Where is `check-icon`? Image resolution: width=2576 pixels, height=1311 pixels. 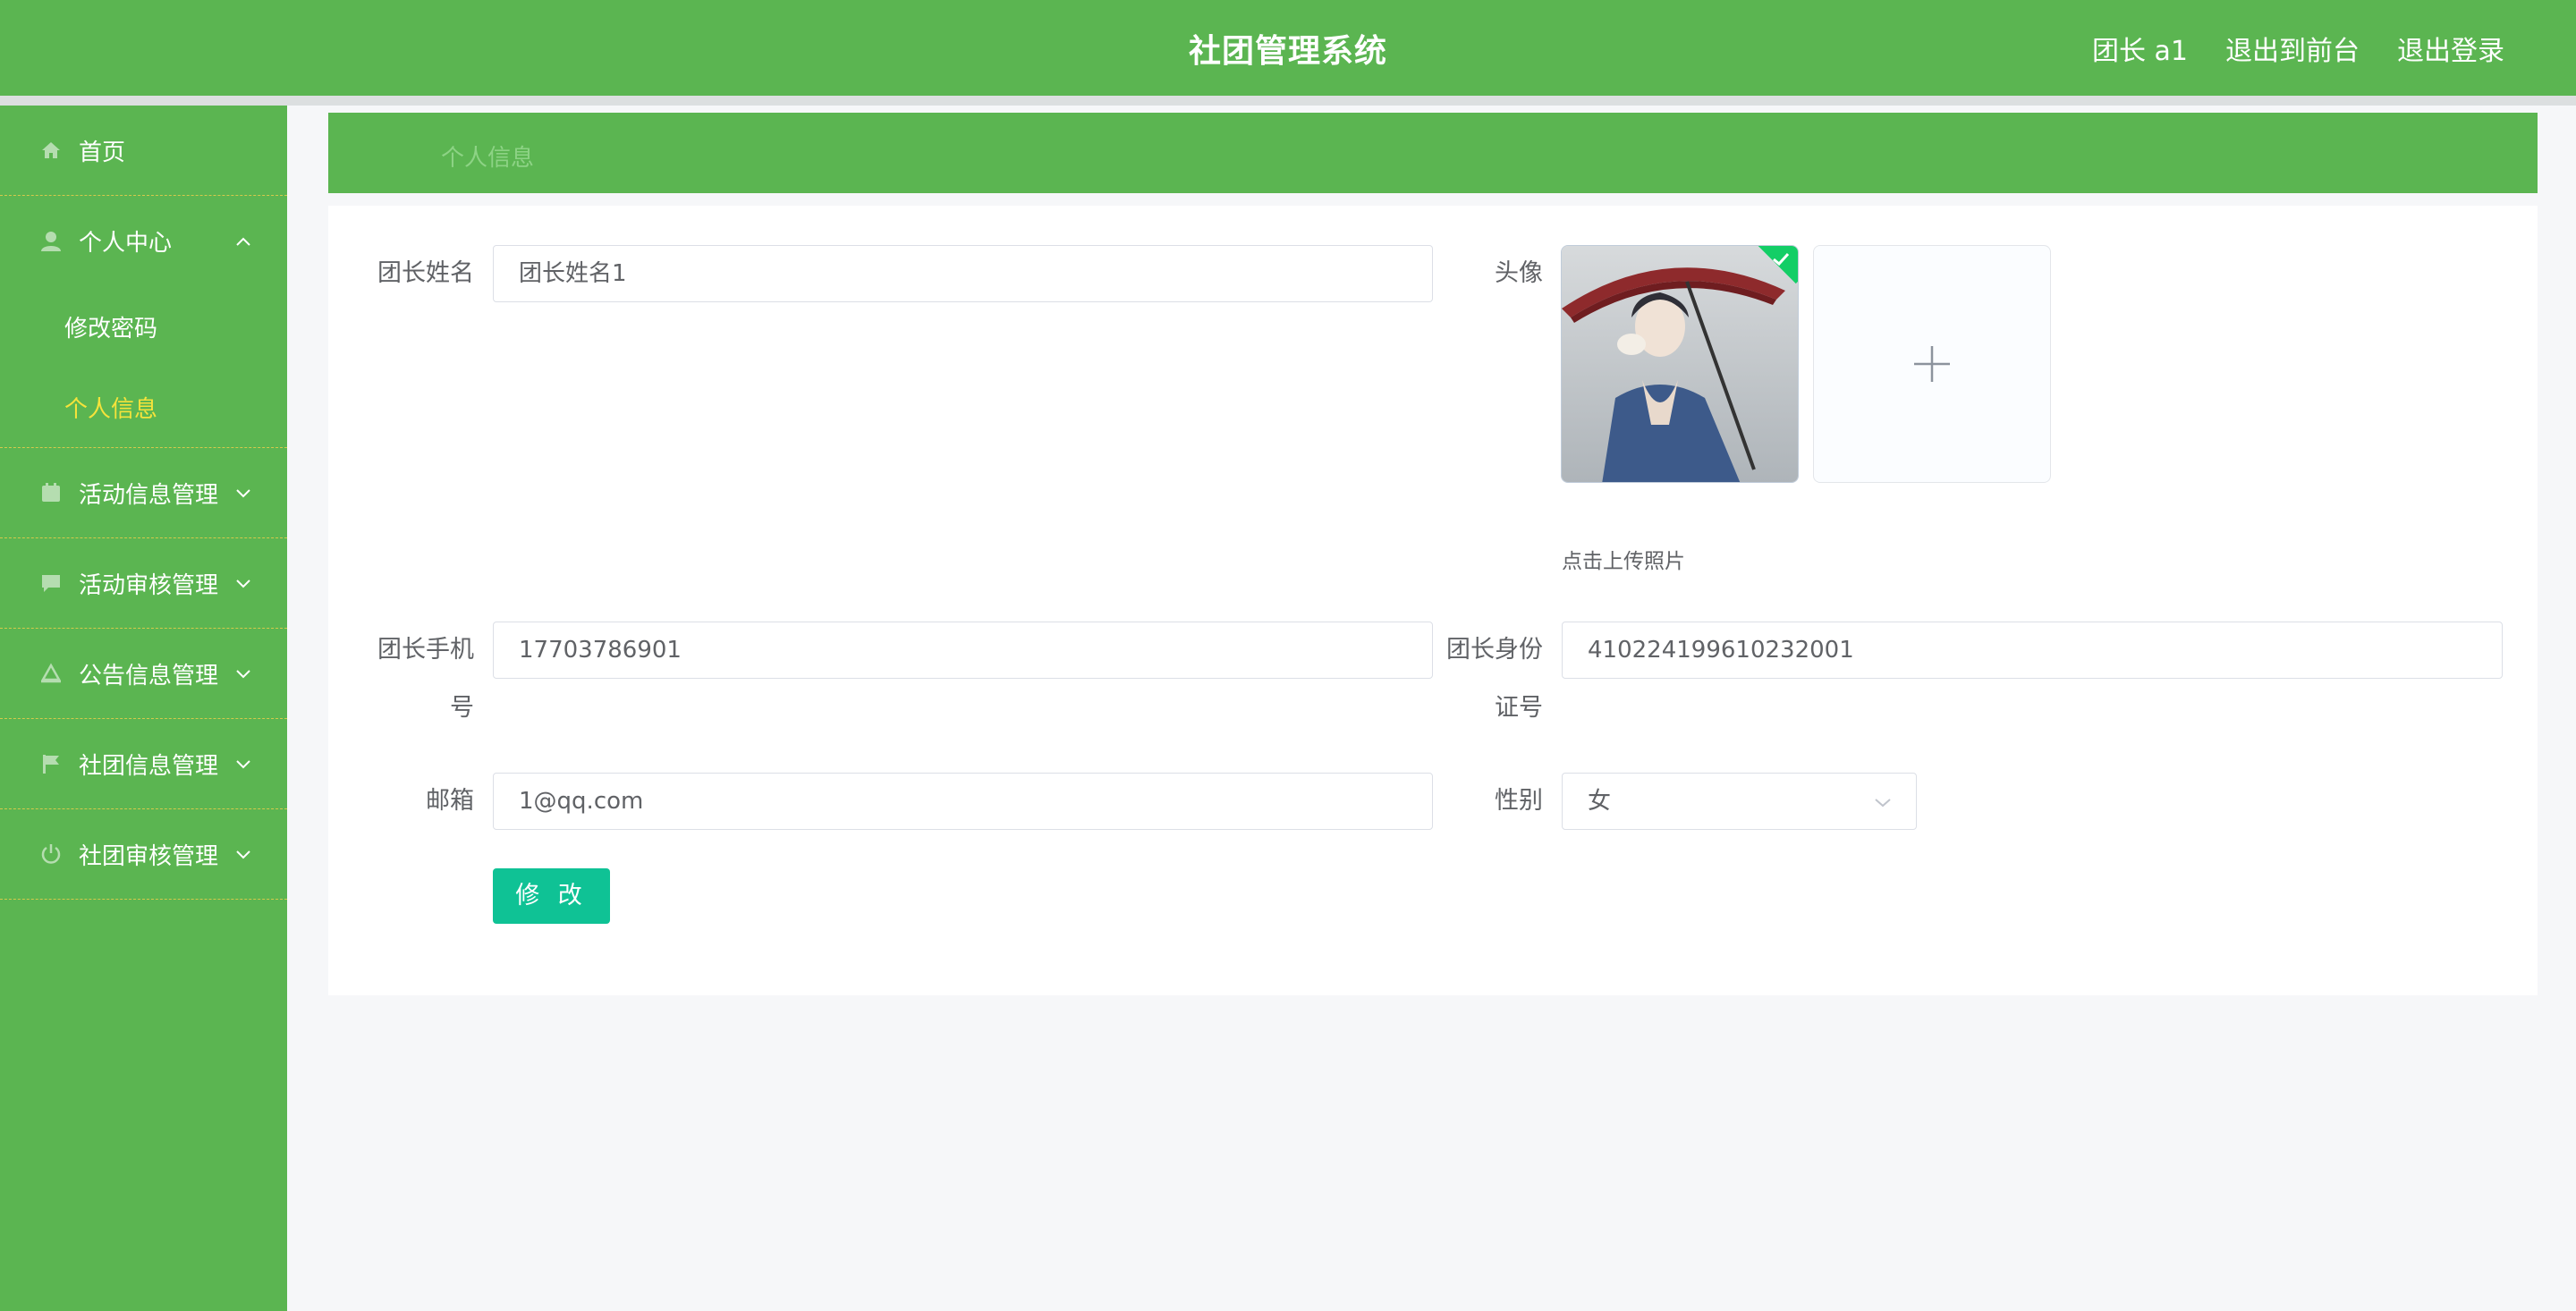 check-icon is located at coordinates (1781, 259).